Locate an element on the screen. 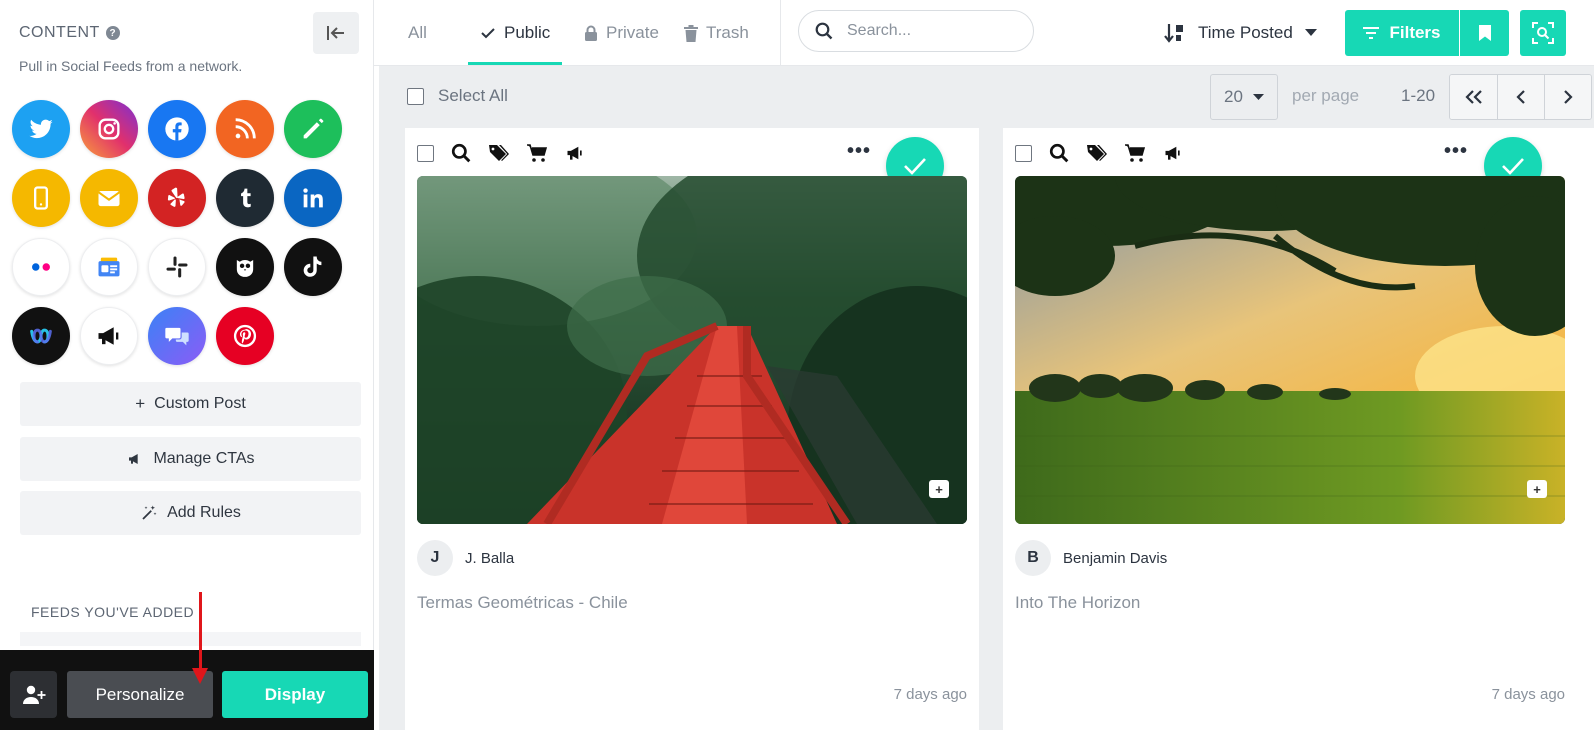 The width and height of the screenshot is (1594, 730). search-input is located at coordinates (927, 31).